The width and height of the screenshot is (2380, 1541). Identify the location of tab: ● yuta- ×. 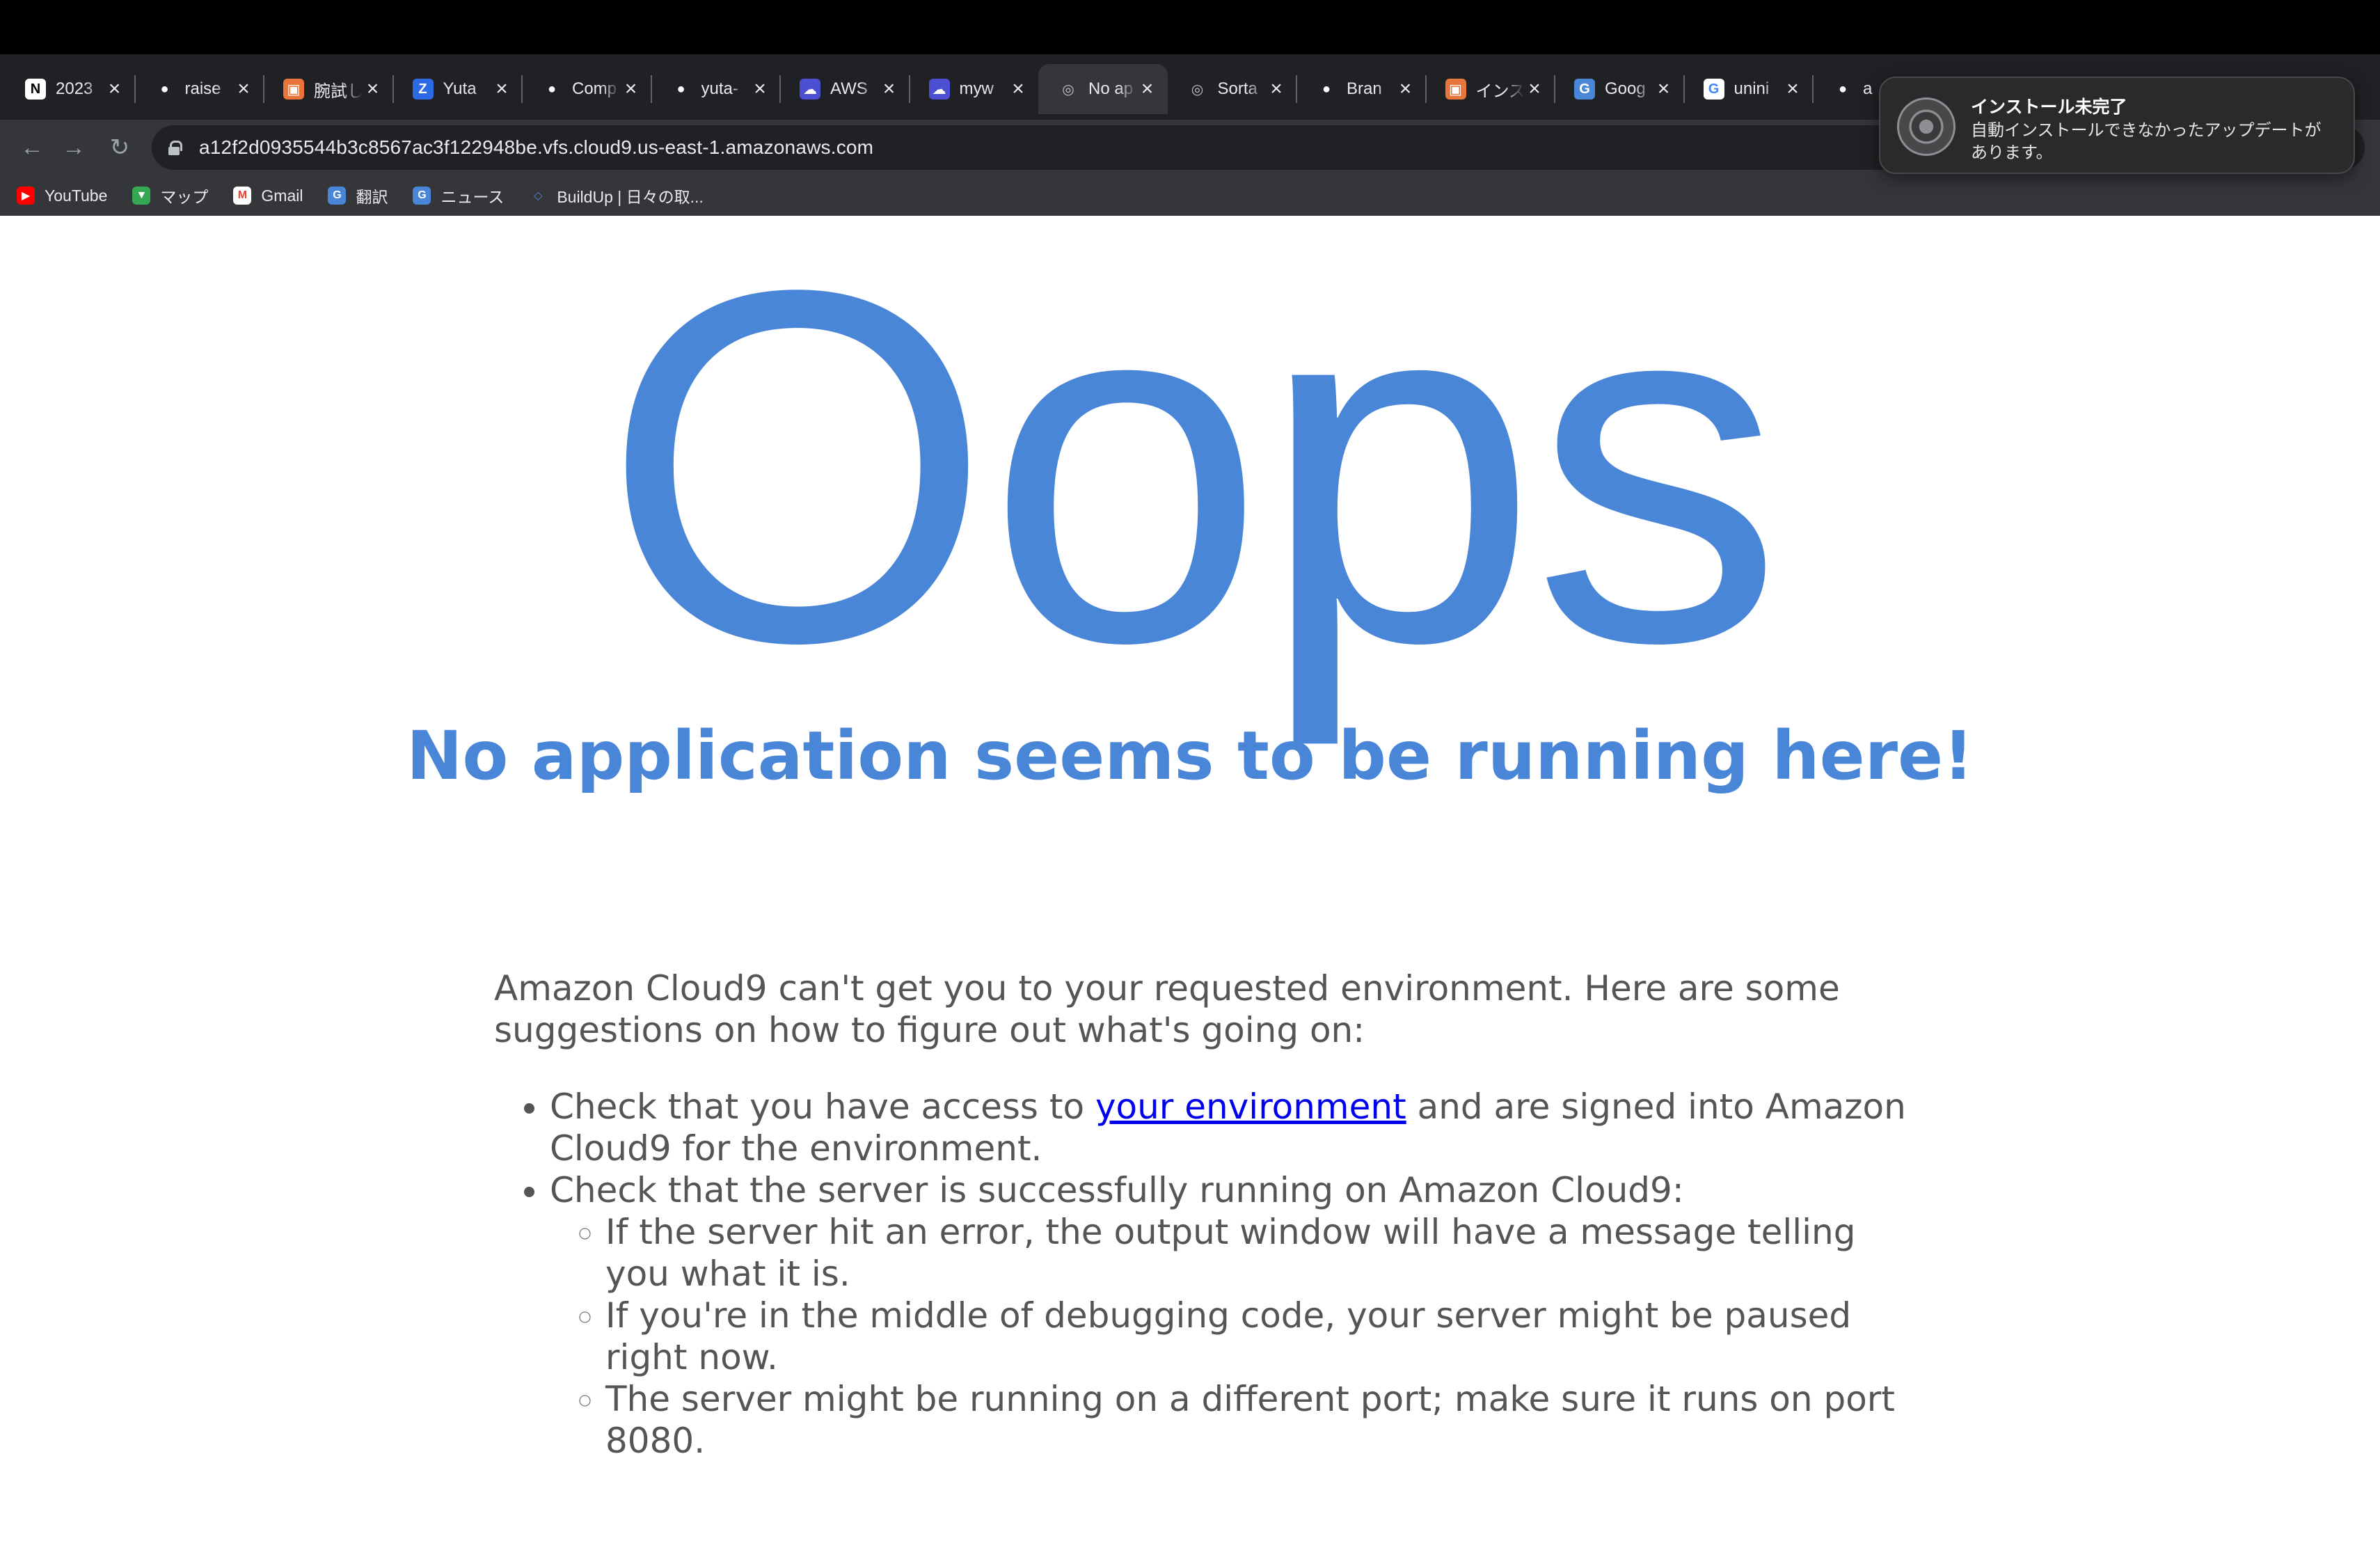
(716, 89).